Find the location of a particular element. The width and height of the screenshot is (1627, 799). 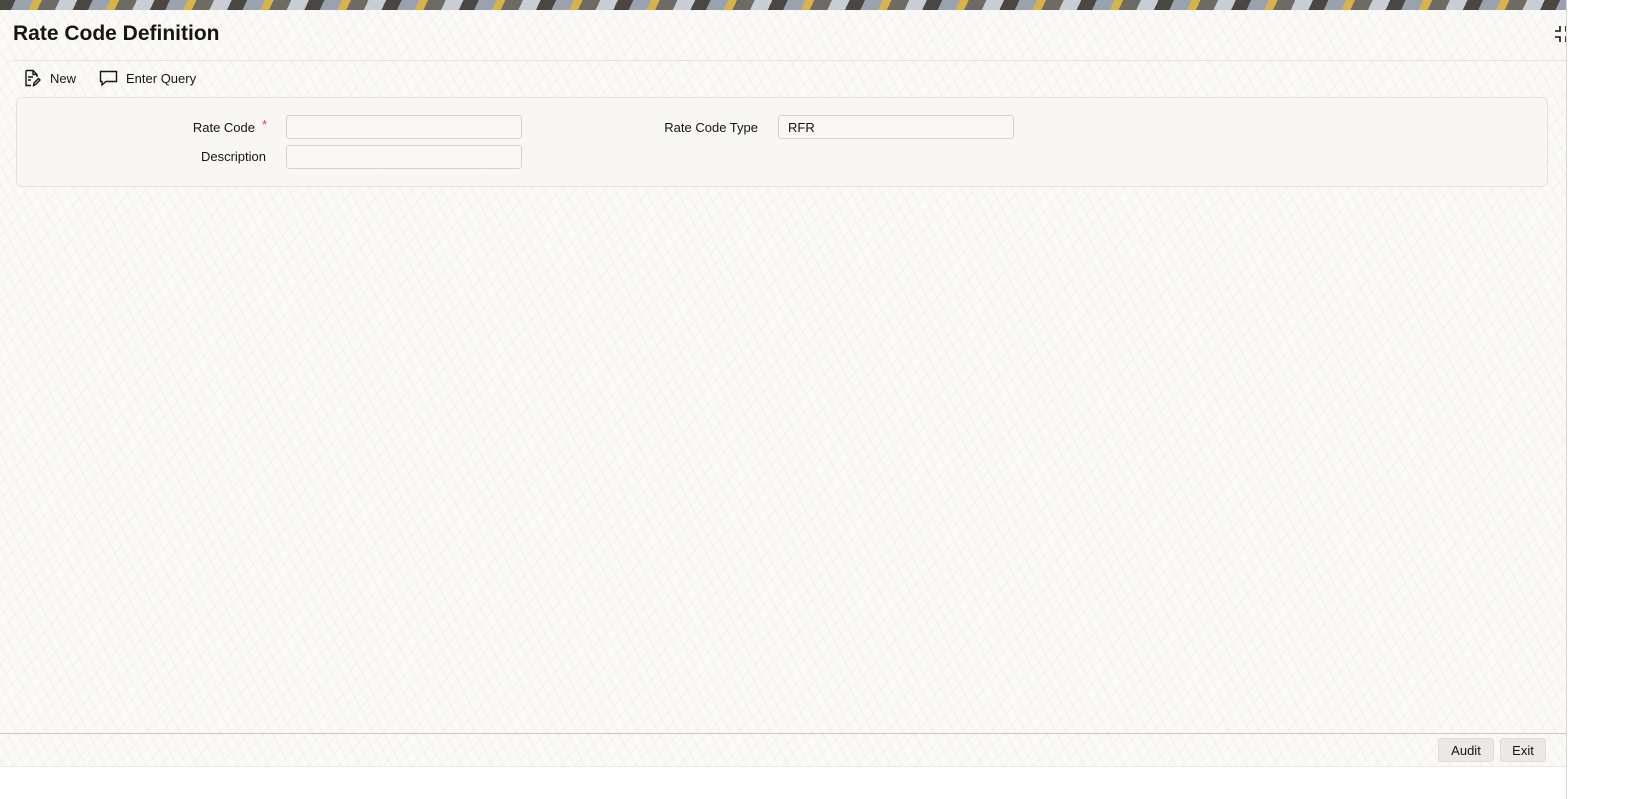

header-divider is located at coordinates (813, 60).